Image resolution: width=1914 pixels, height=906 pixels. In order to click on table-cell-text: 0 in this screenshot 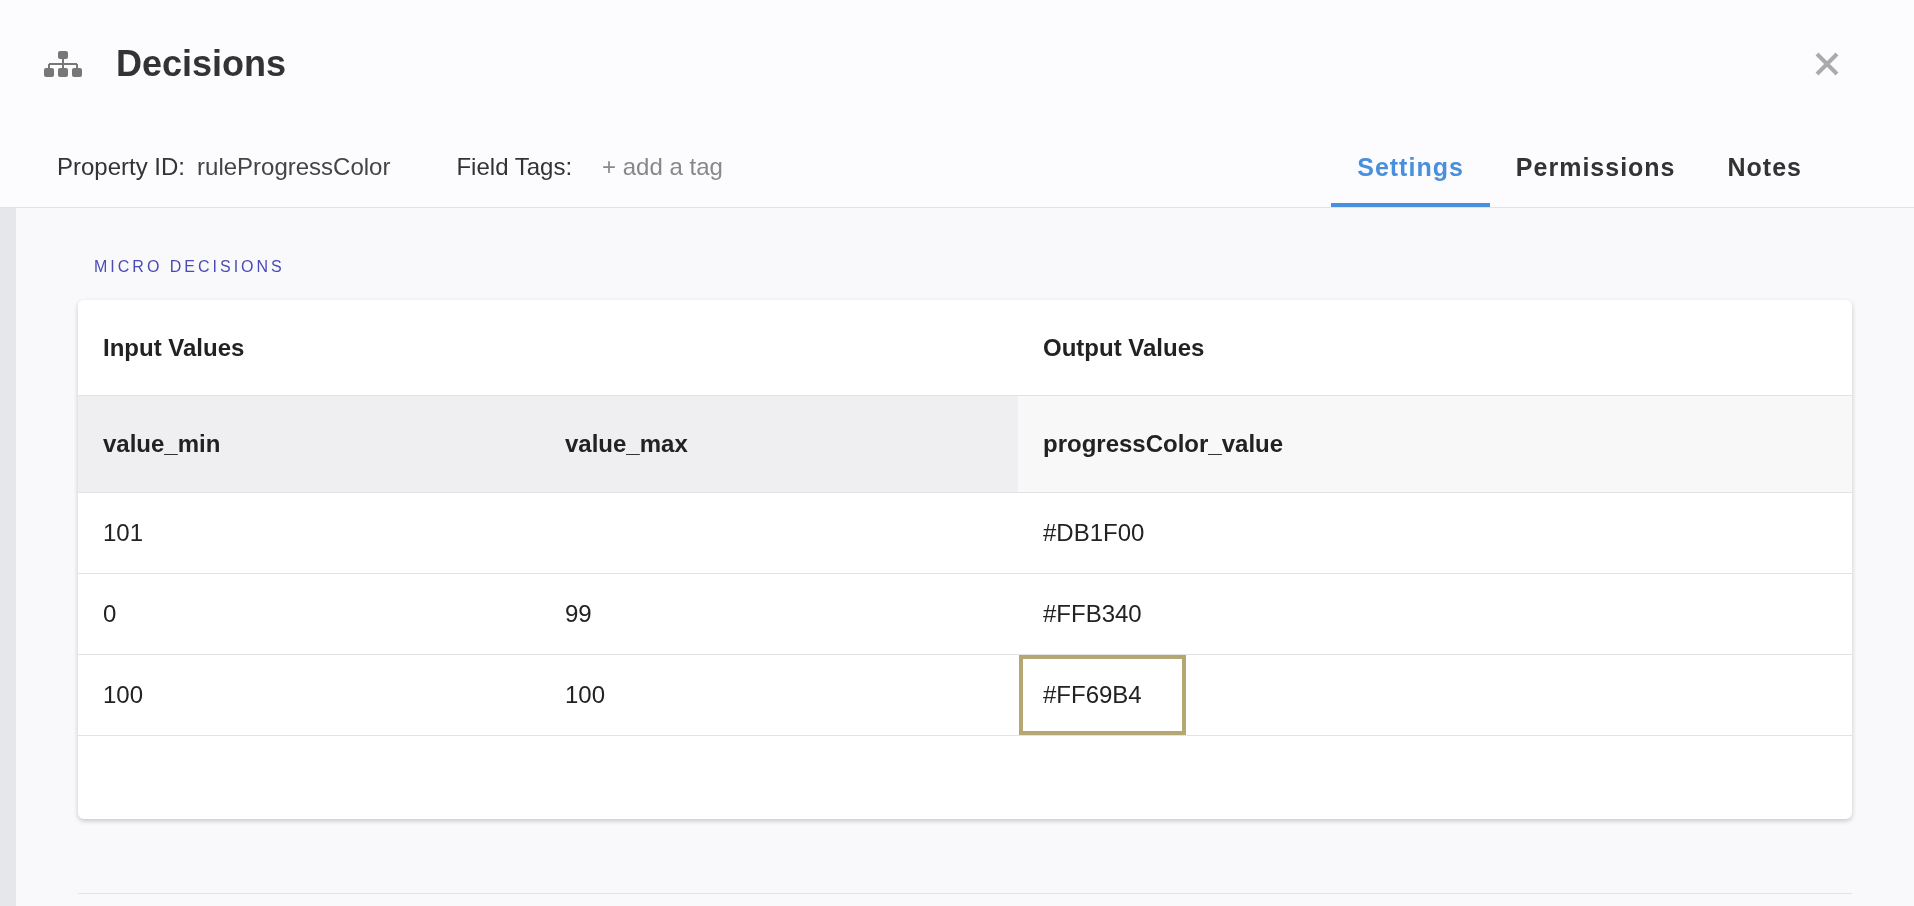, I will do `click(110, 614)`.